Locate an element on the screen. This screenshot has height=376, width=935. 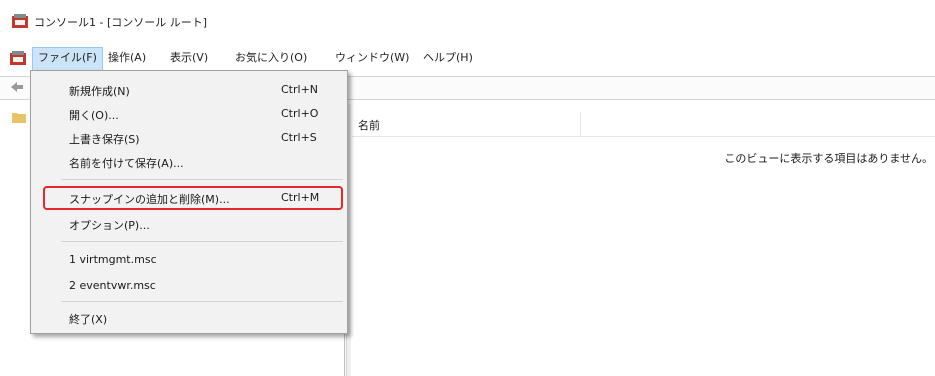
menu-item-new: 新規作成(N) Ctrl+N is located at coordinates (189, 90).